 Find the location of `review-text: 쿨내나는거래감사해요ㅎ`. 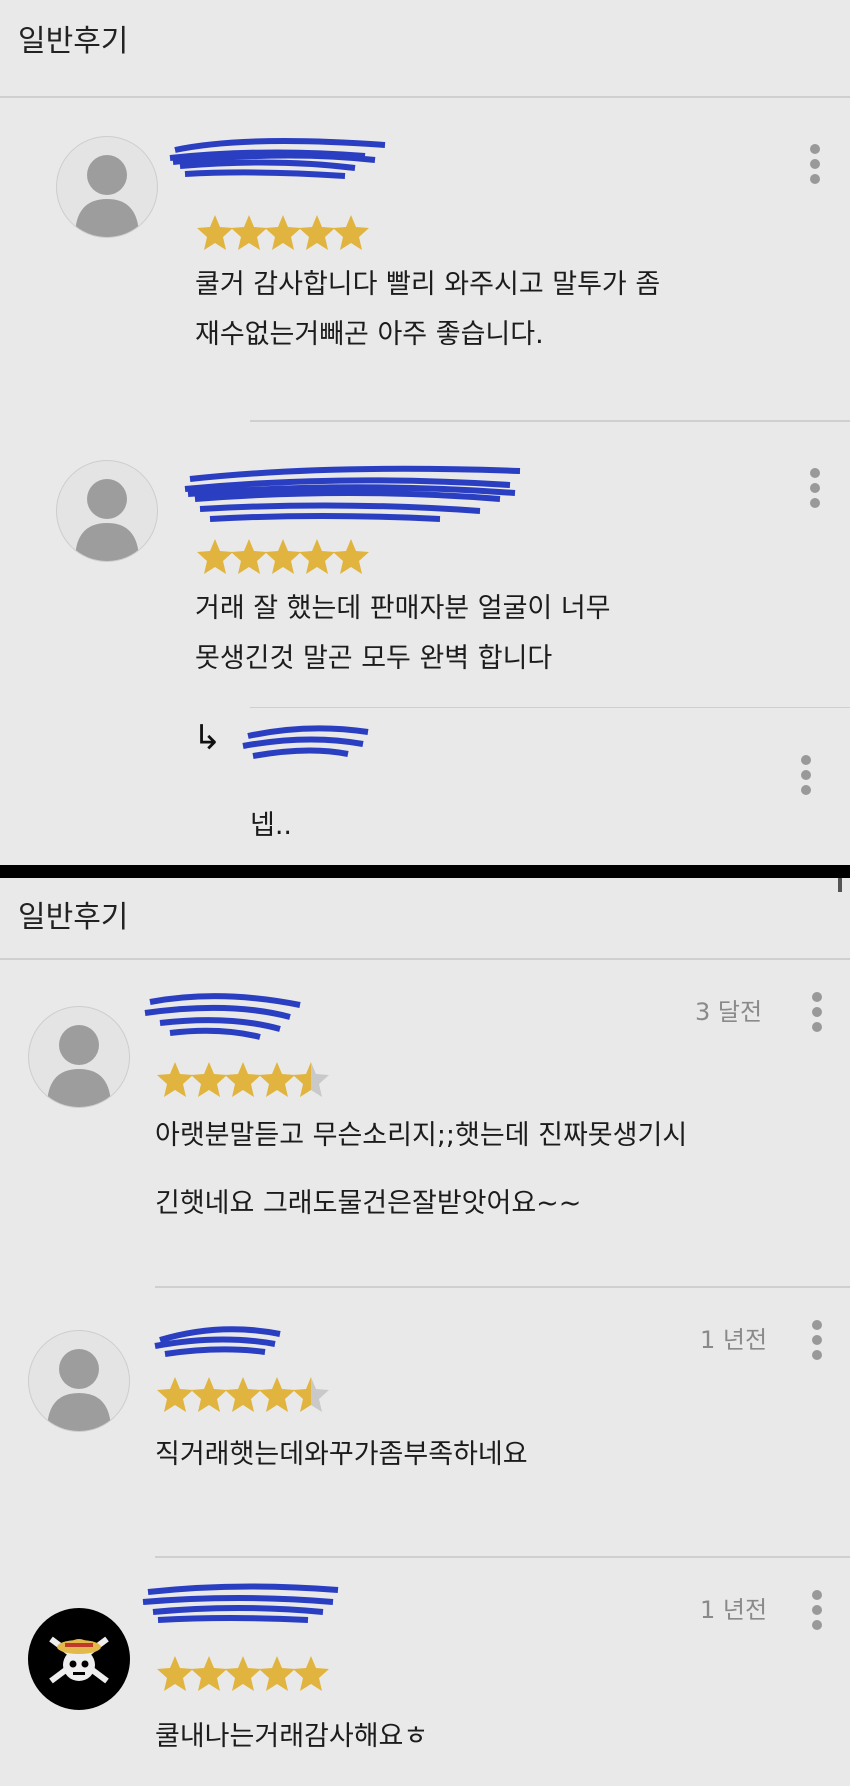

review-text: 쿨내나는거래감사해요ㅎ is located at coordinates (292, 1736).